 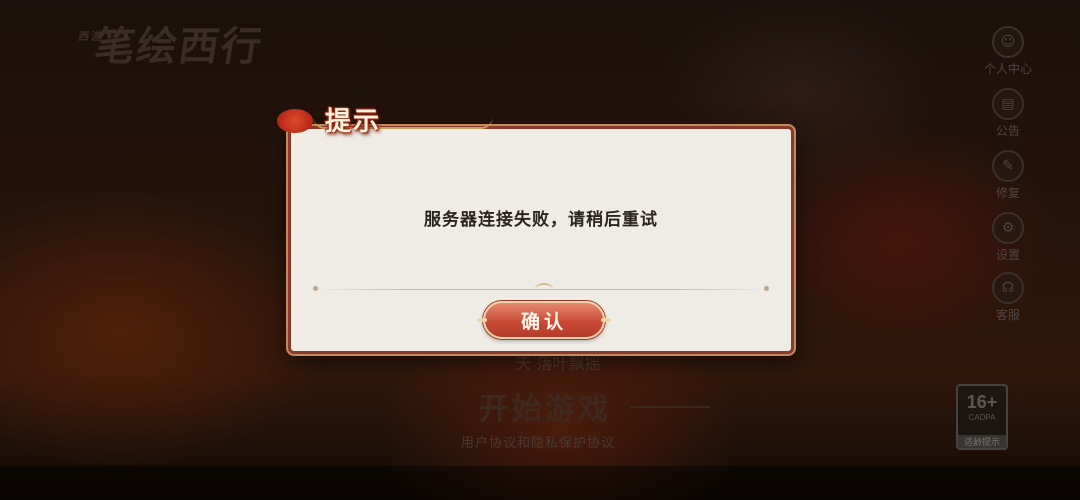 What do you see at coordinates (353, 122) in the screenshot?
I see `dialog-title: 提示` at bounding box center [353, 122].